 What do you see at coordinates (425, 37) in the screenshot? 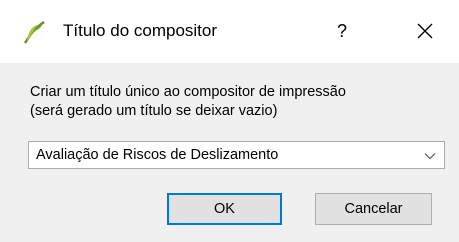
I see `close-icon` at bounding box center [425, 37].